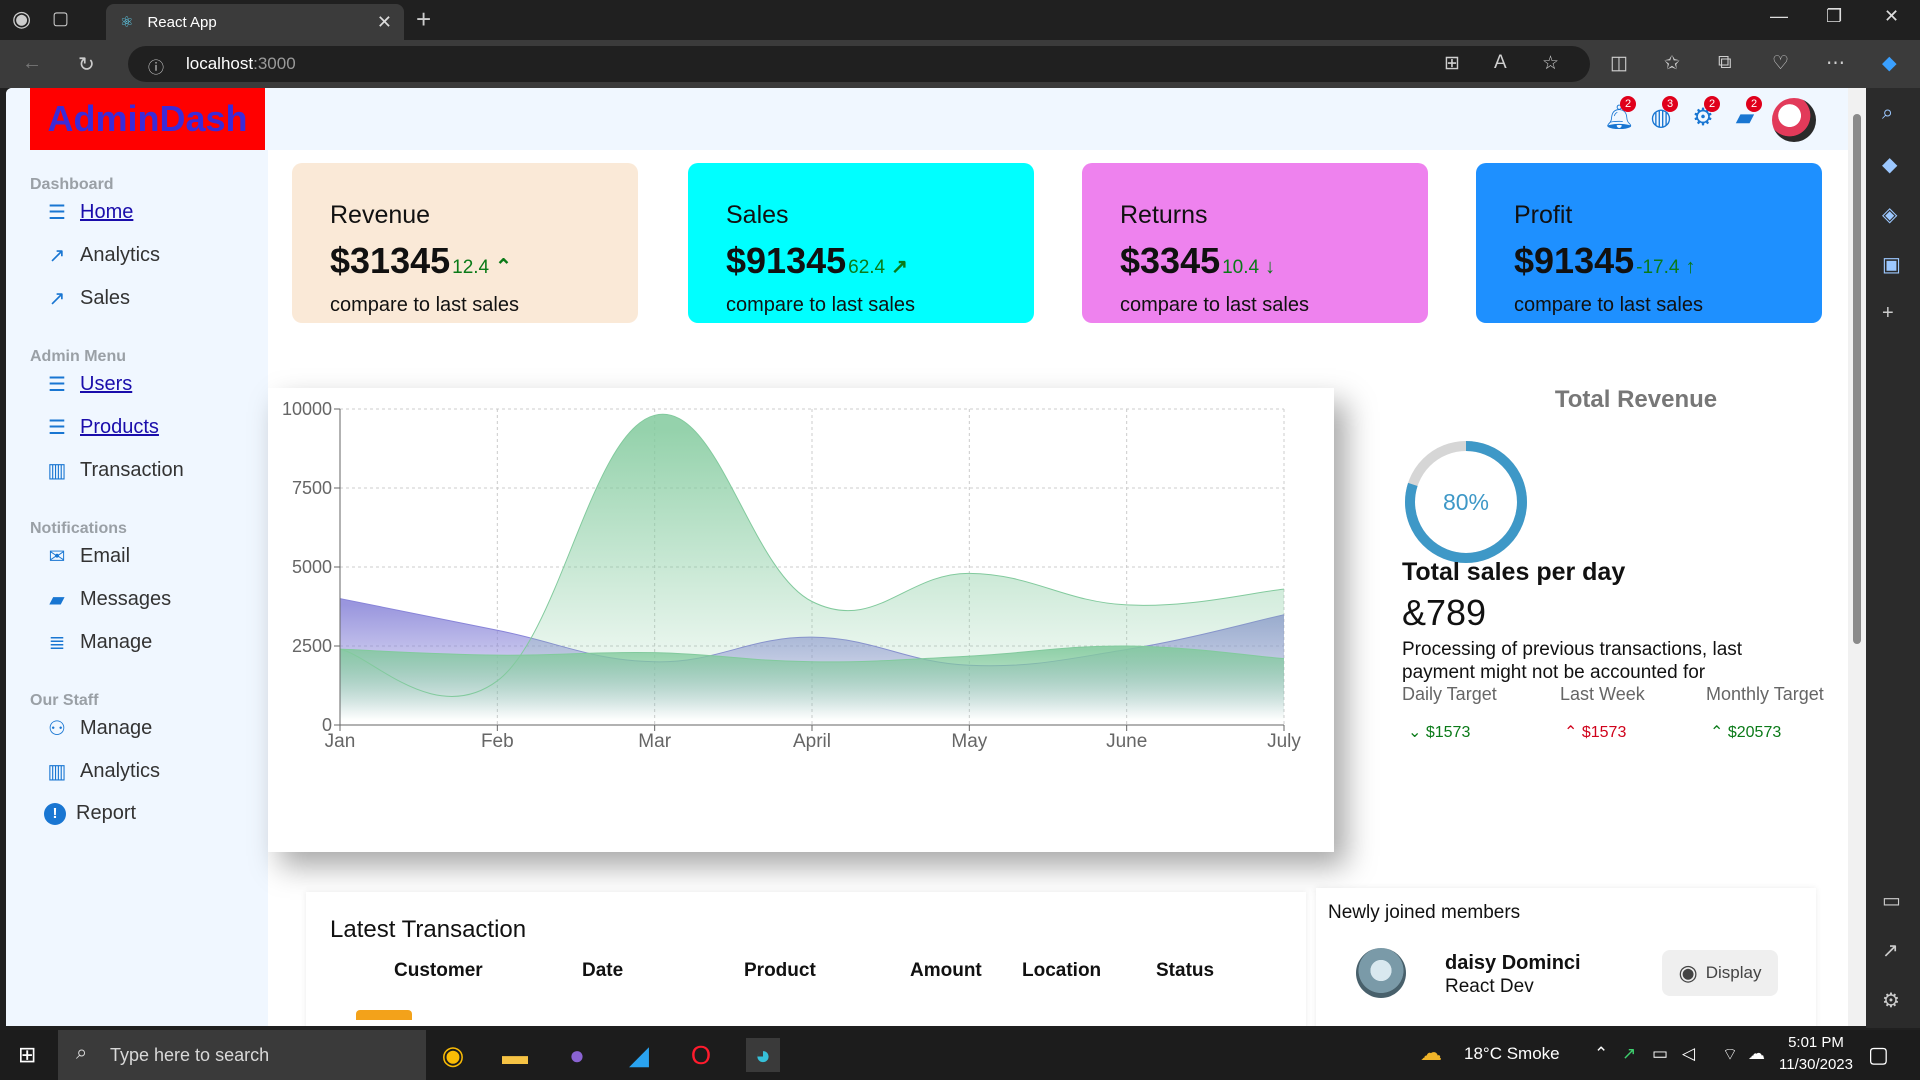 This screenshot has width=1920, height=1080. I want to click on volume-icon: ◁, so click(1688, 1054).